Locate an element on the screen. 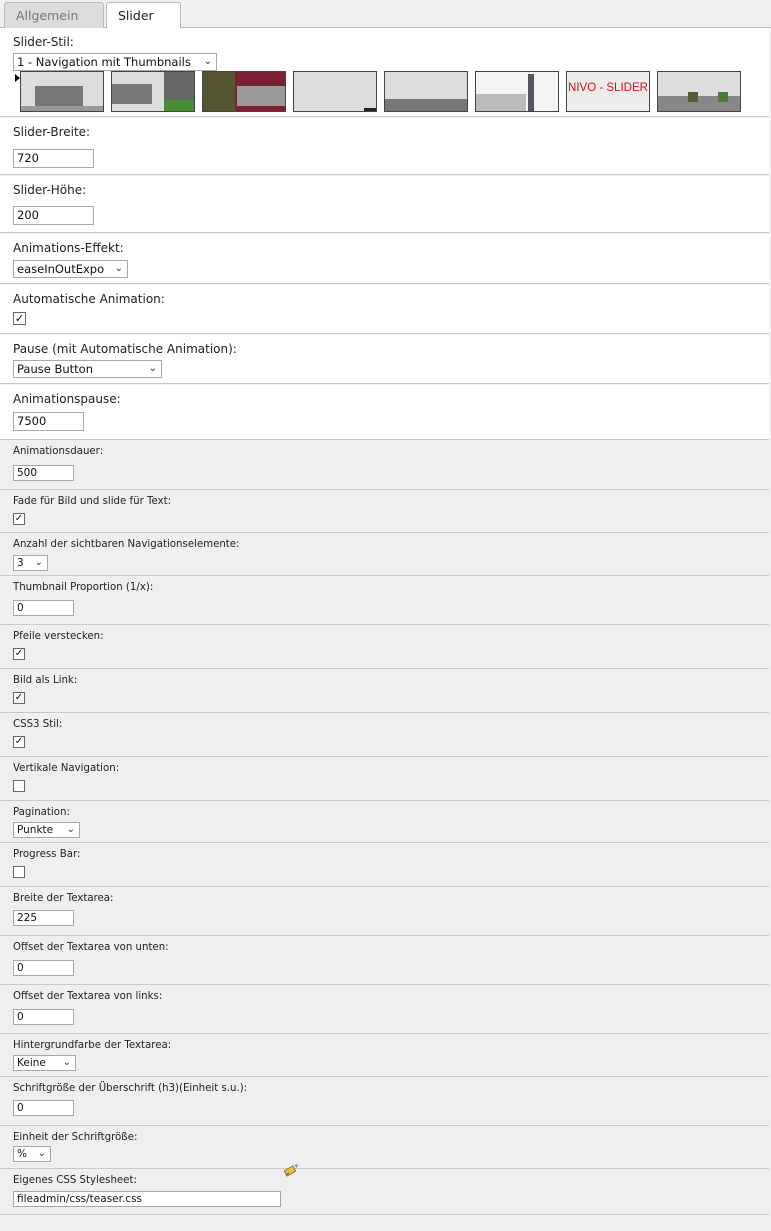 Image resolution: width=771 pixels, height=1231 pixels. row-slider-width: Slider-Breite: 720 is located at coordinates (384, 146).